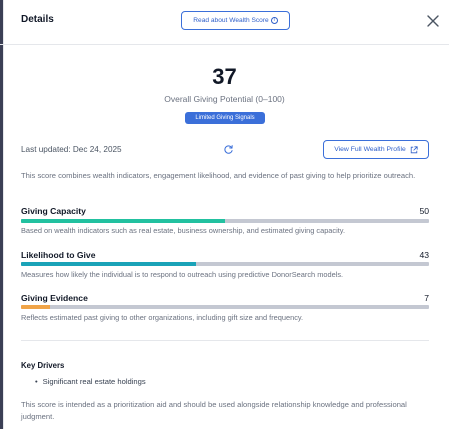 Image resolution: width=449 pixels, height=429 pixels. What do you see at coordinates (123, 221) in the screenshot?
I see `progress-fill-giving-capacity` at bounding box center [123, 221].